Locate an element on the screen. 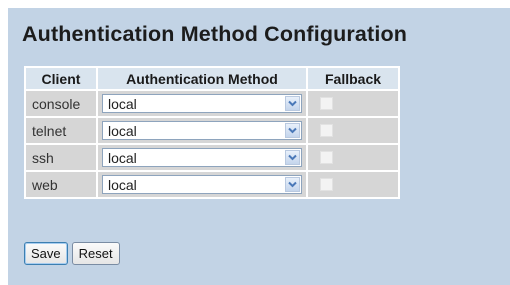 The width and height of the screenshot is (510, 285). table-header-row: Client Authentication Method Fallback is located at coordinates (212, 78).